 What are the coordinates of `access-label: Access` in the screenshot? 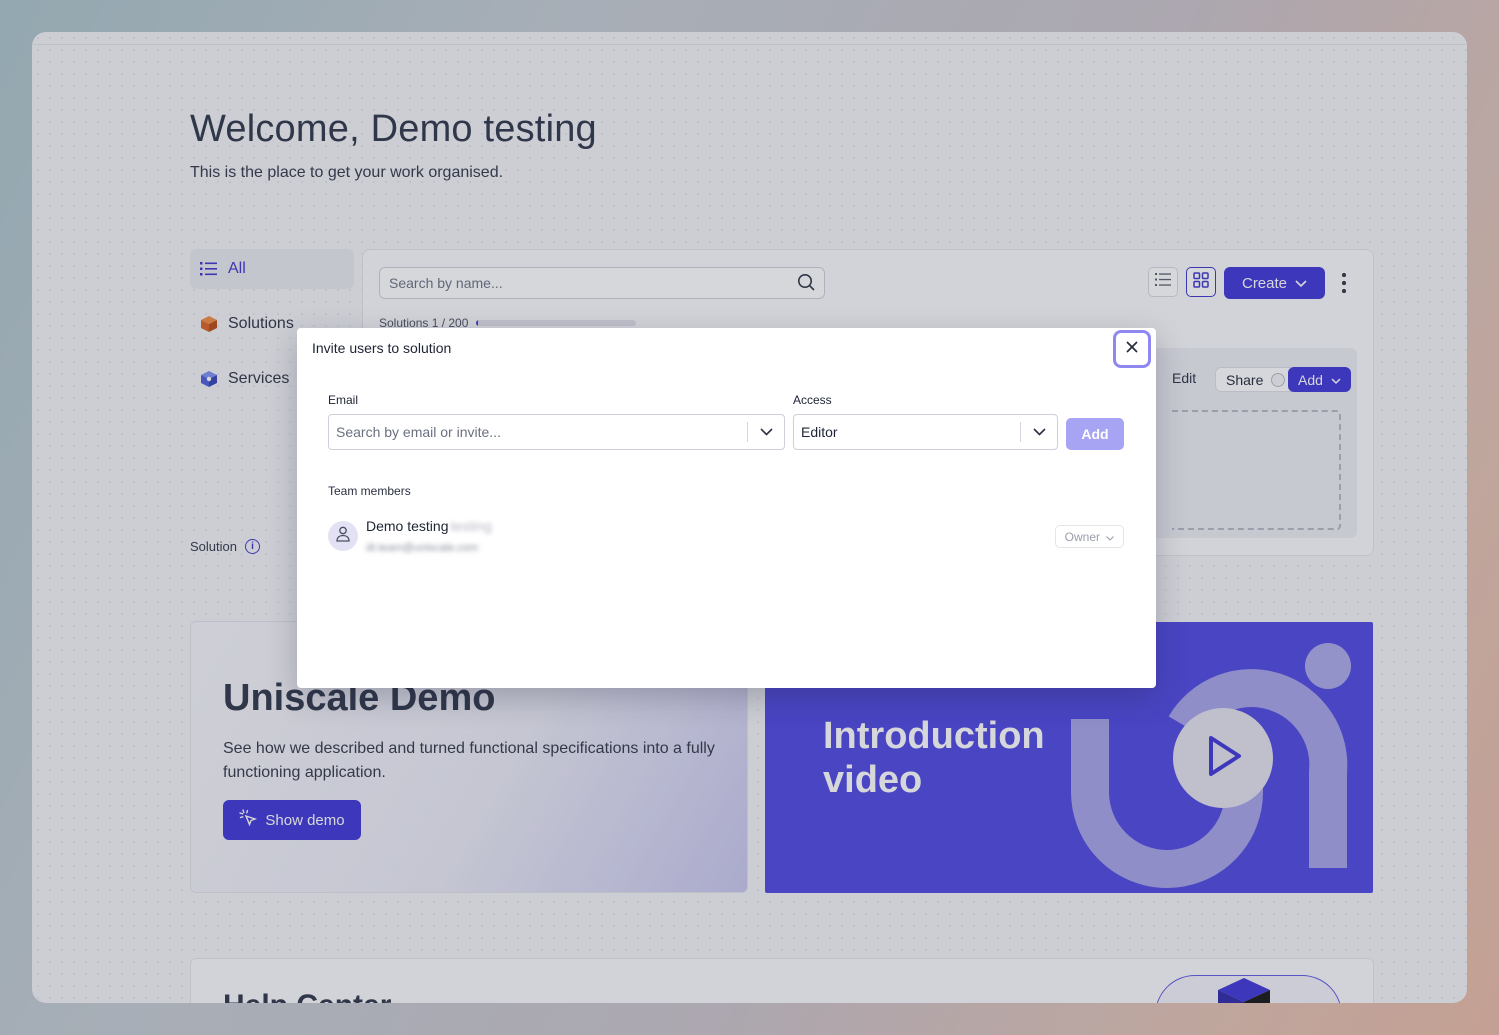 It's located at (812, 400).